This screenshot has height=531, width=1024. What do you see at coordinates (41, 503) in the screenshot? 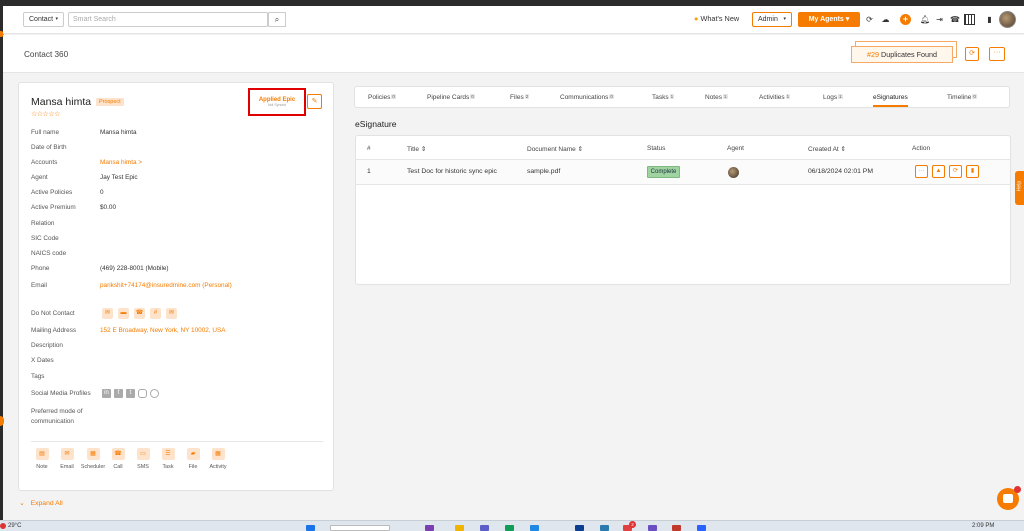
I see `expand-all-toggle: ⌄ Expand All` at bounding box center [41, 503].